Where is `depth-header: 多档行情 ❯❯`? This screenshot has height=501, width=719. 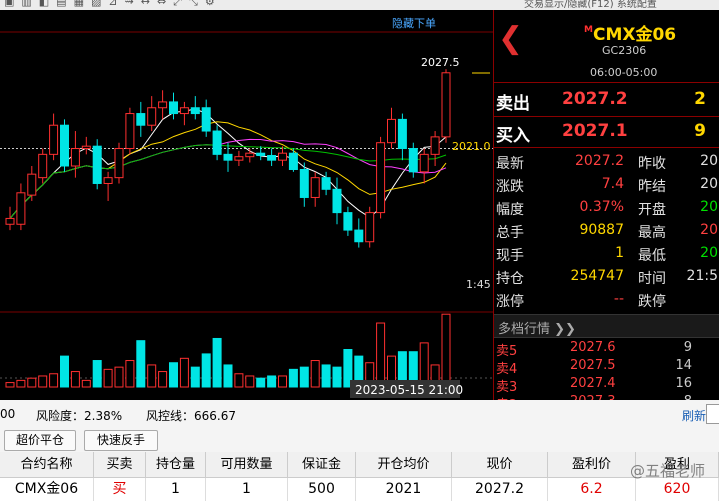 depth-header: 多档行情 ❯❯ is located at coordinates (606, 326).